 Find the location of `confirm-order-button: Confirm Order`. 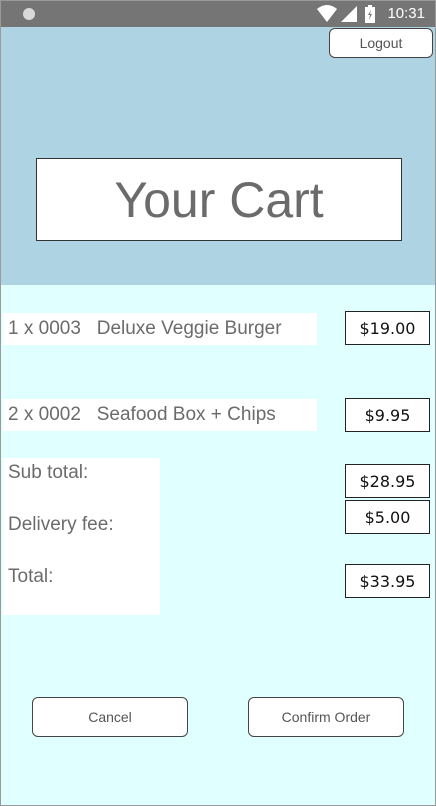

confirm-order-button: Confirm Order is located at coordinates (326, 717).